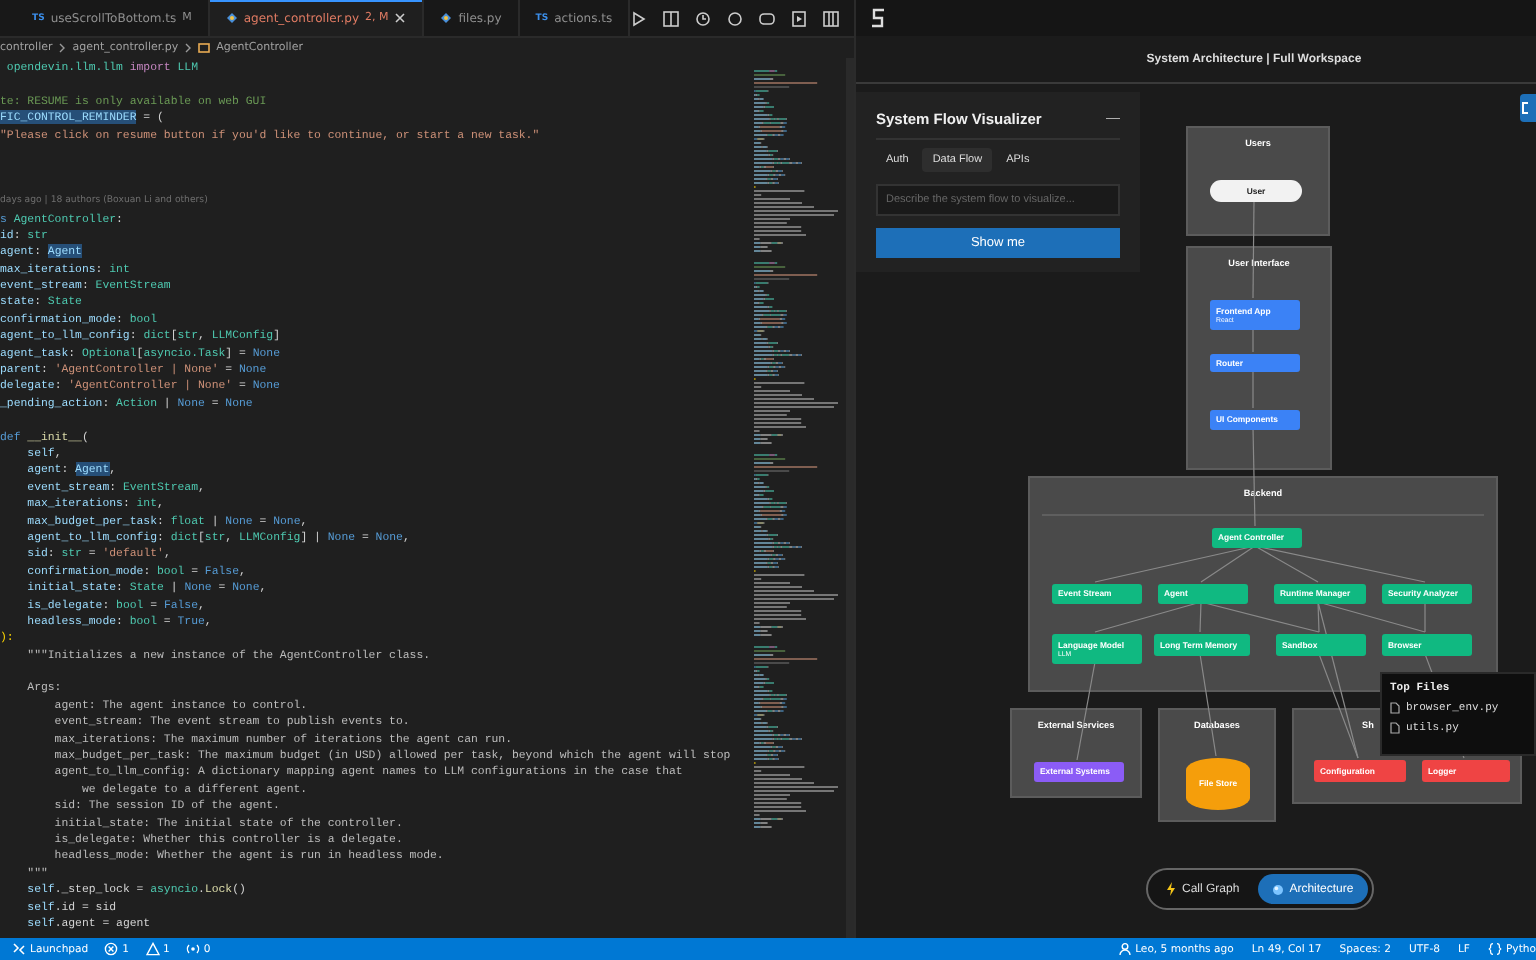  Describe the element at coordinates (639, 18) in the screenshot. I see `run-icon` at that location.